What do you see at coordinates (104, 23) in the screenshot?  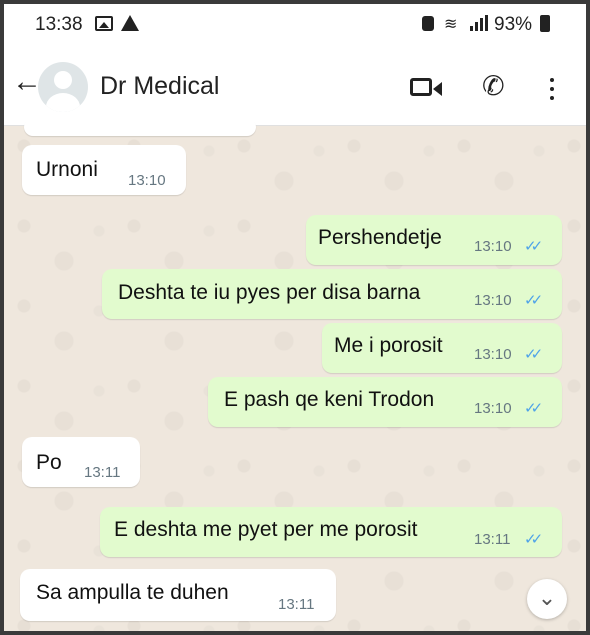 I see `gallery-icon` at bounding box center [104, 23].